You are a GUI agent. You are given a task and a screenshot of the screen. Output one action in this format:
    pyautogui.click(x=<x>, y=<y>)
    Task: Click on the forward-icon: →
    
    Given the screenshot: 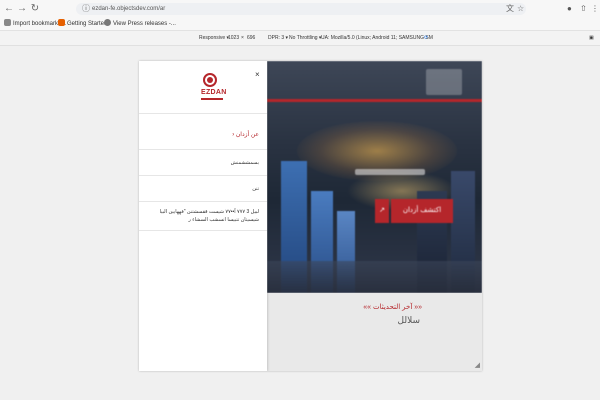 What is the action you would take?
    pyautogui.click(x=22, y=9)
    